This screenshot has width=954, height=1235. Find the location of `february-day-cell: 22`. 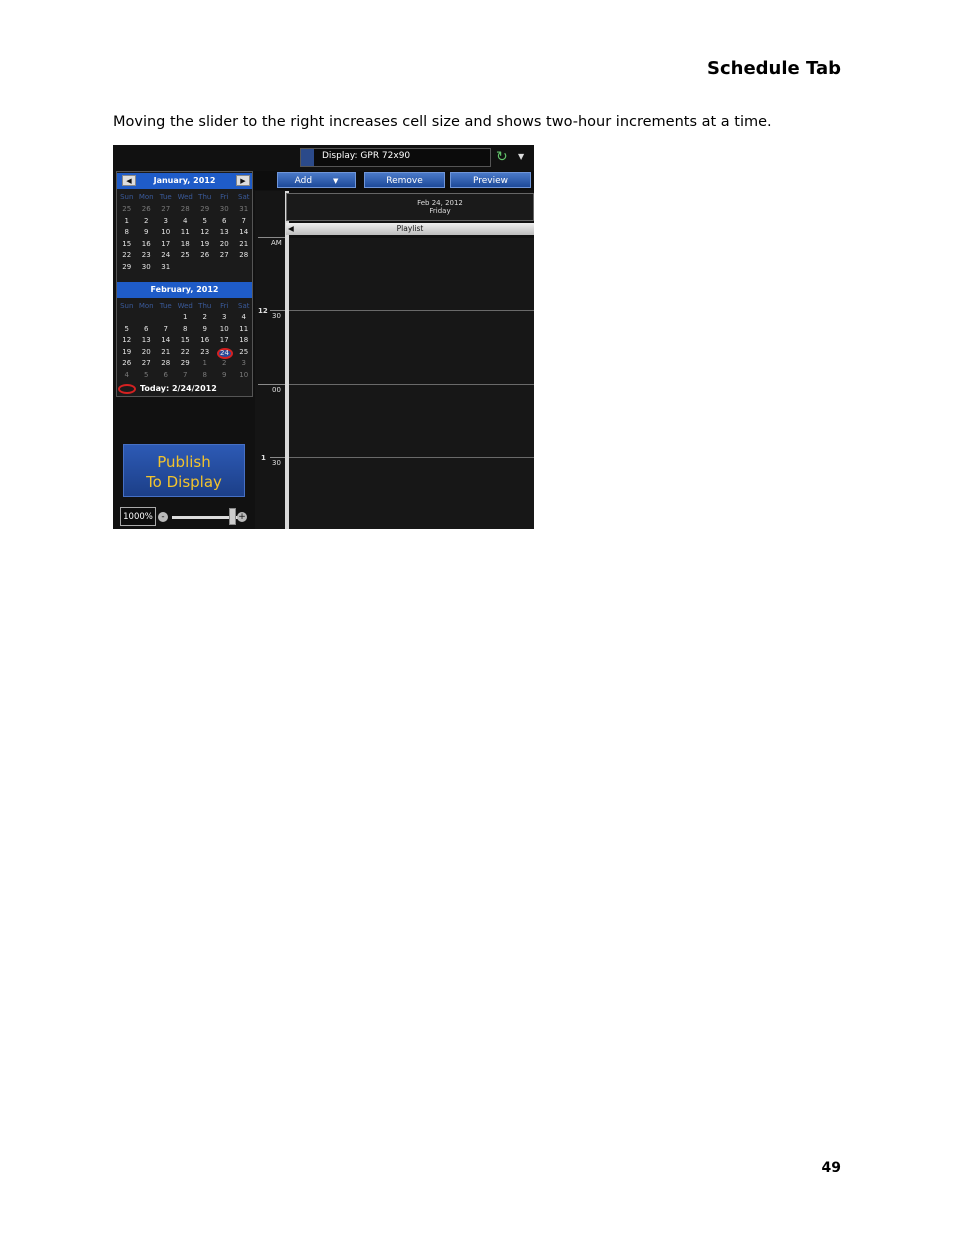

february-day-cell: 22 is located at coordinates (186, 352).